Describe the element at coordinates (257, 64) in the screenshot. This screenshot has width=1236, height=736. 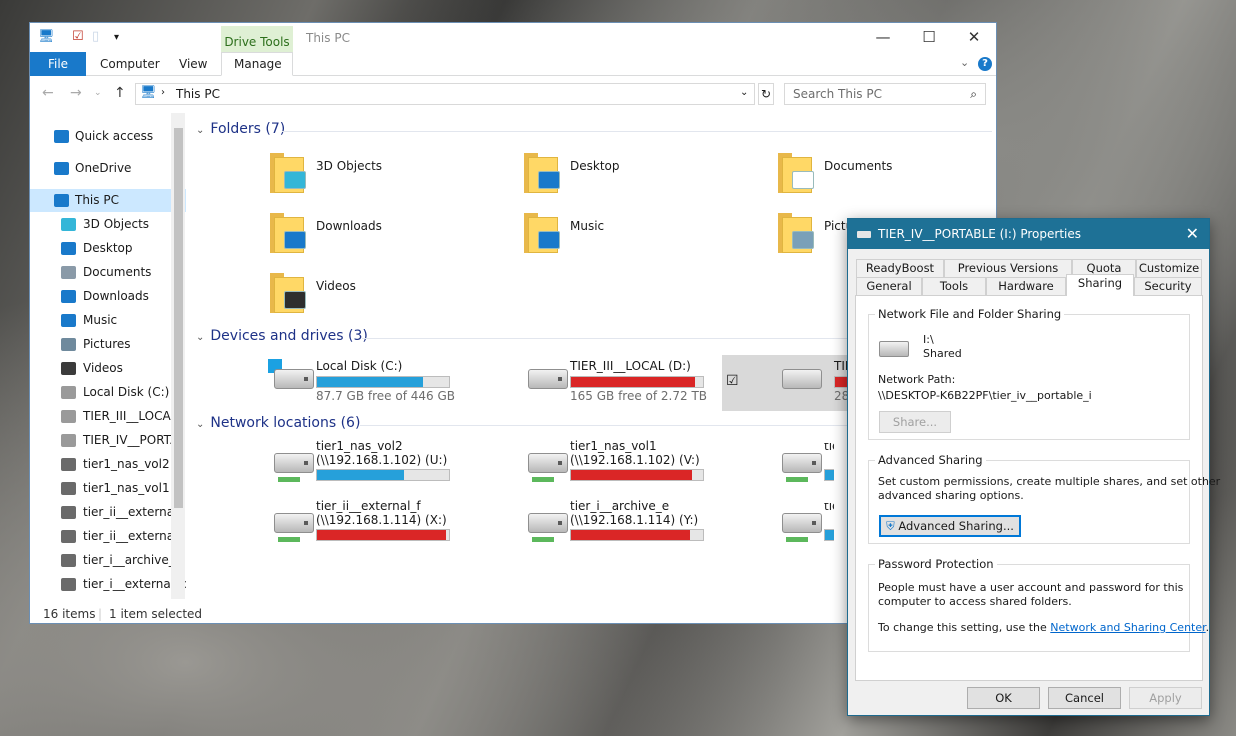
I see `tab-manage: Manage` at that location.